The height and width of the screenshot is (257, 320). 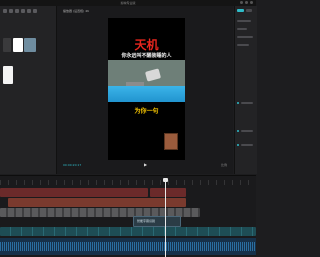 What do you see at coordinates (224, 165) in the screenshot?
I see `ratio-button: 比例` at bounding box center [224, 165].